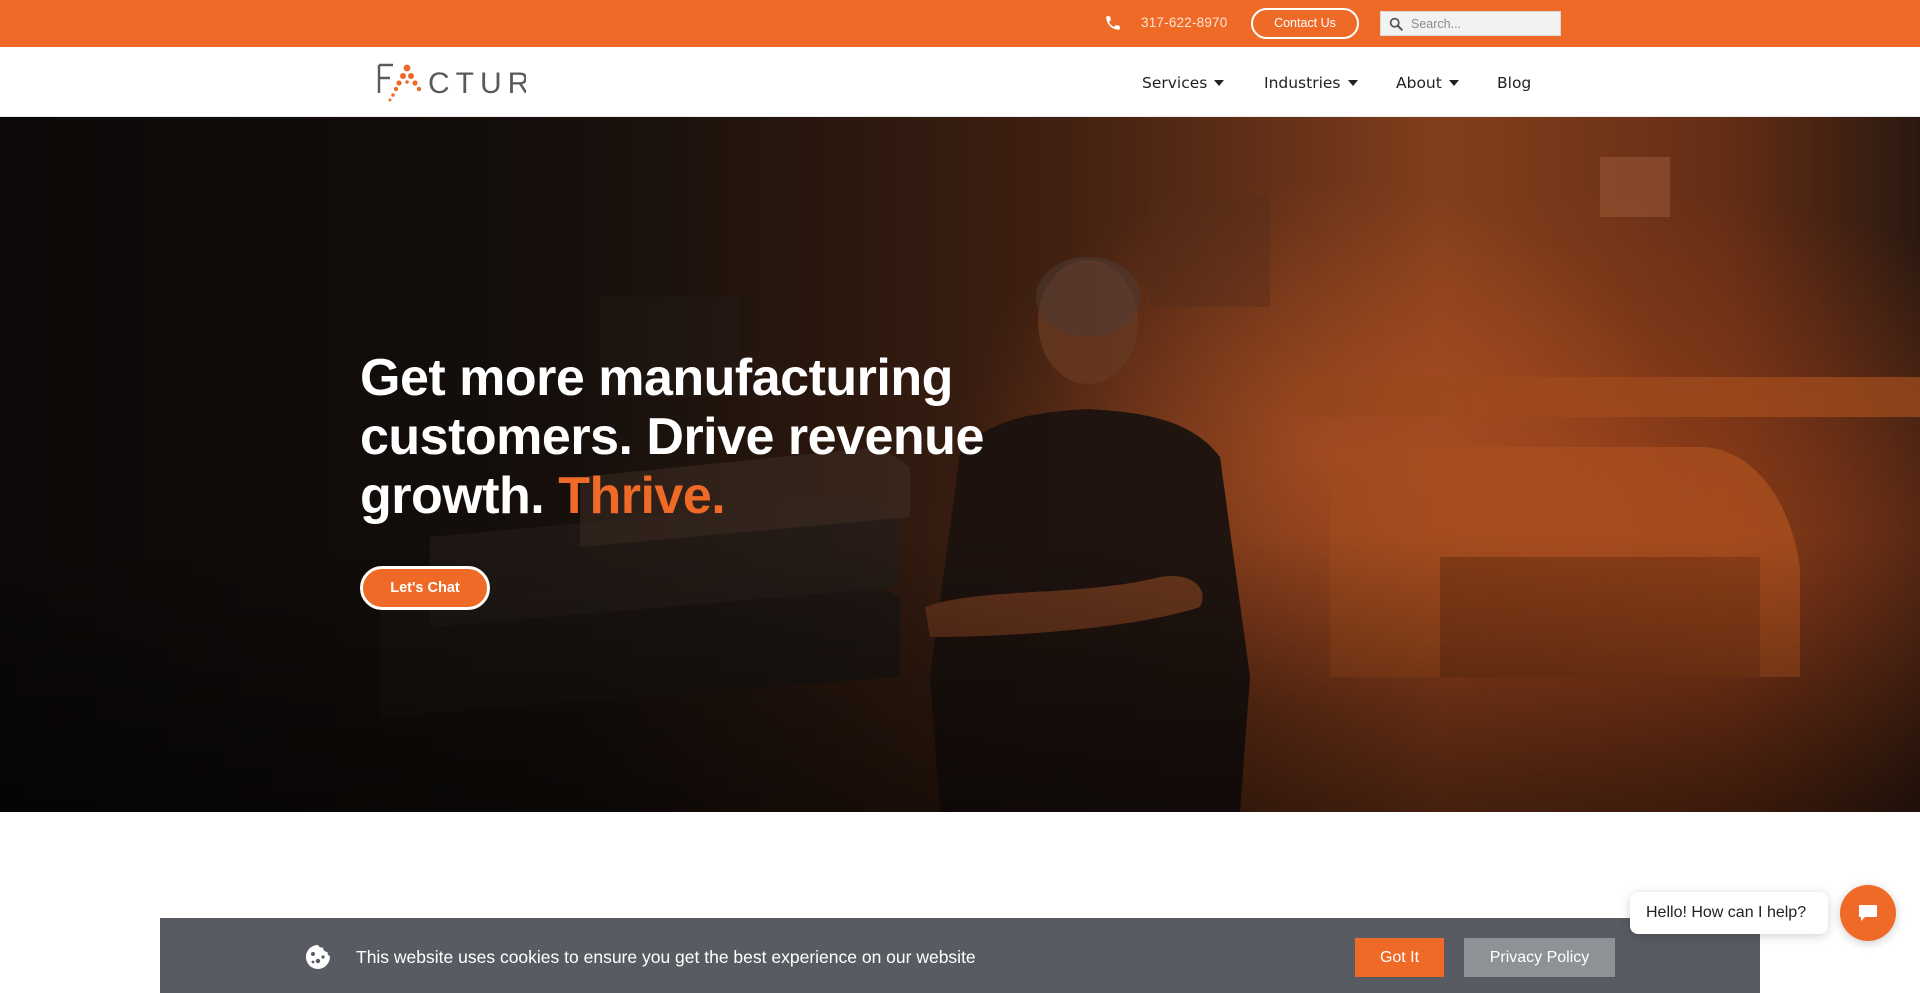 This screenshot has width=1920, height=993. Describe the element at coordinates (1175, 83) in the screenshot. I see `nav-item-label: Services` at that location.